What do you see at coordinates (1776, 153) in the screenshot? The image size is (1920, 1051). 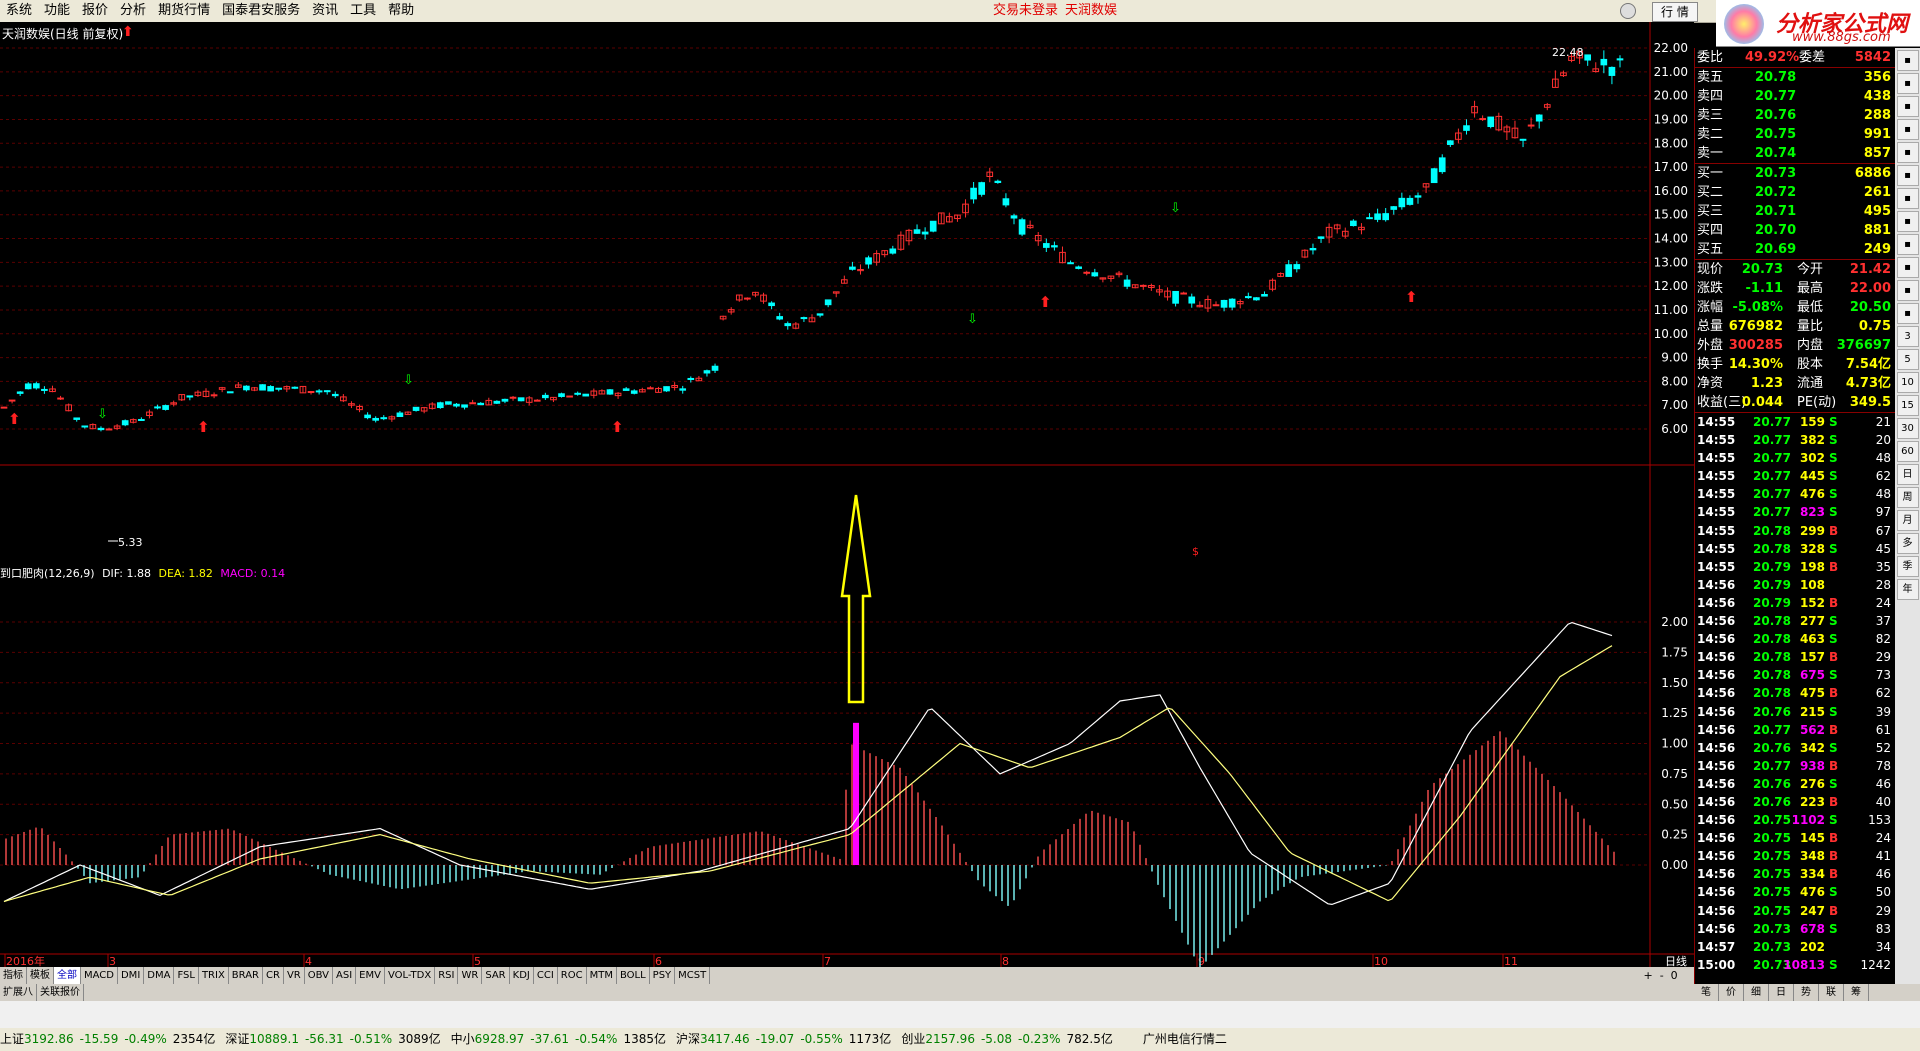 I see `ask-price: 20.74` at bounding box center [1776, 153].